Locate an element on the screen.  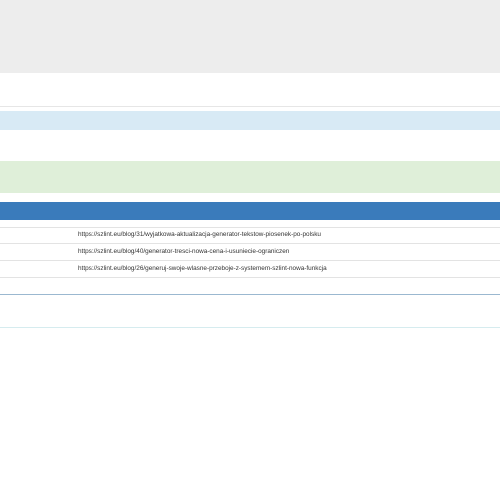
success-alert-bar is located at coordinates (250, 177).